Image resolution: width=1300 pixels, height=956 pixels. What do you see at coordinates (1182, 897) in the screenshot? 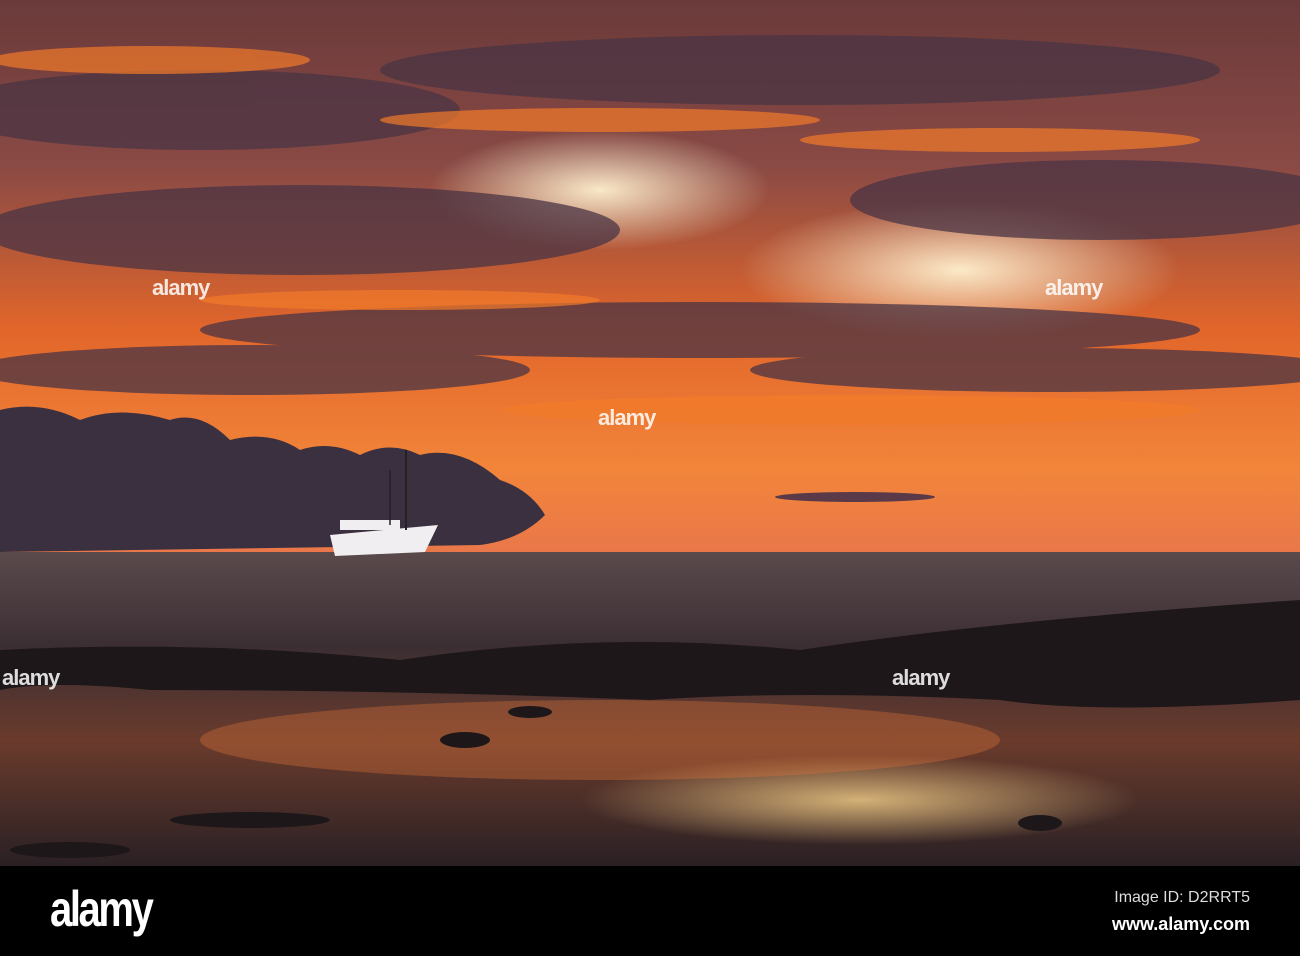
I see `image-id: Image ID: D2RRT5` at bounding box center [1182, 897].